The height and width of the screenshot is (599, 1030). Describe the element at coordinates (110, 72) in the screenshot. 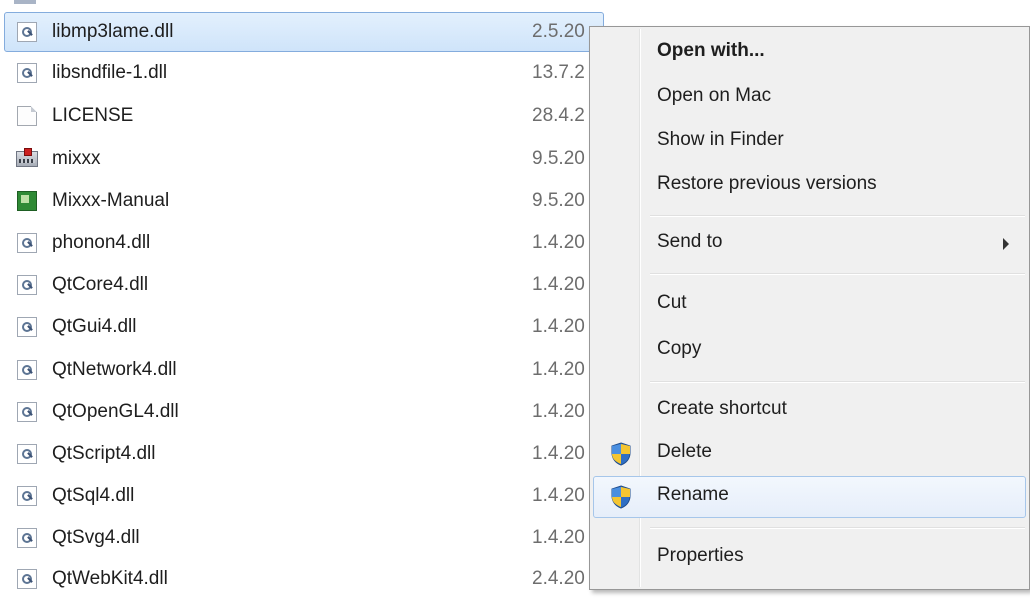

I see `file-name: libsndfile-1.dll` at that location.